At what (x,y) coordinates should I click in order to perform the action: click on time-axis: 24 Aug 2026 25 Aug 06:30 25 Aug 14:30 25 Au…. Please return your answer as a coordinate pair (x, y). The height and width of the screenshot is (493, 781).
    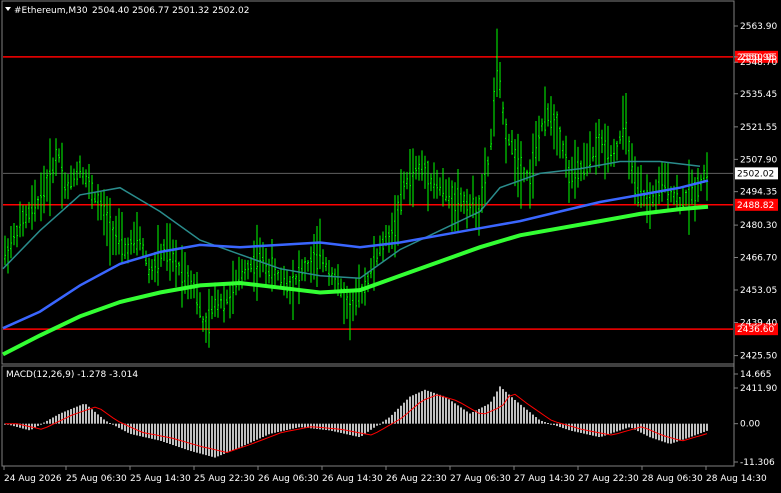
    Looking at the image, I should click on (385, 475).